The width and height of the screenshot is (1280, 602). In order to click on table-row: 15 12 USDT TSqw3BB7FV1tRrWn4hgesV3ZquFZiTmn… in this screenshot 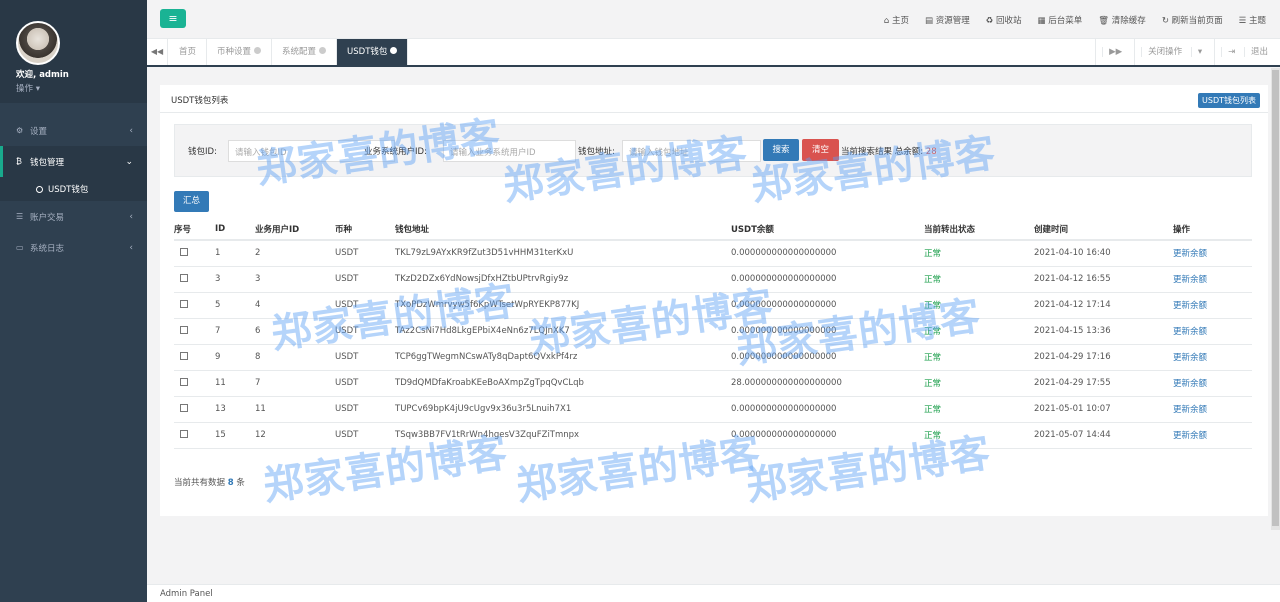, I will do `click(713, 435)`.